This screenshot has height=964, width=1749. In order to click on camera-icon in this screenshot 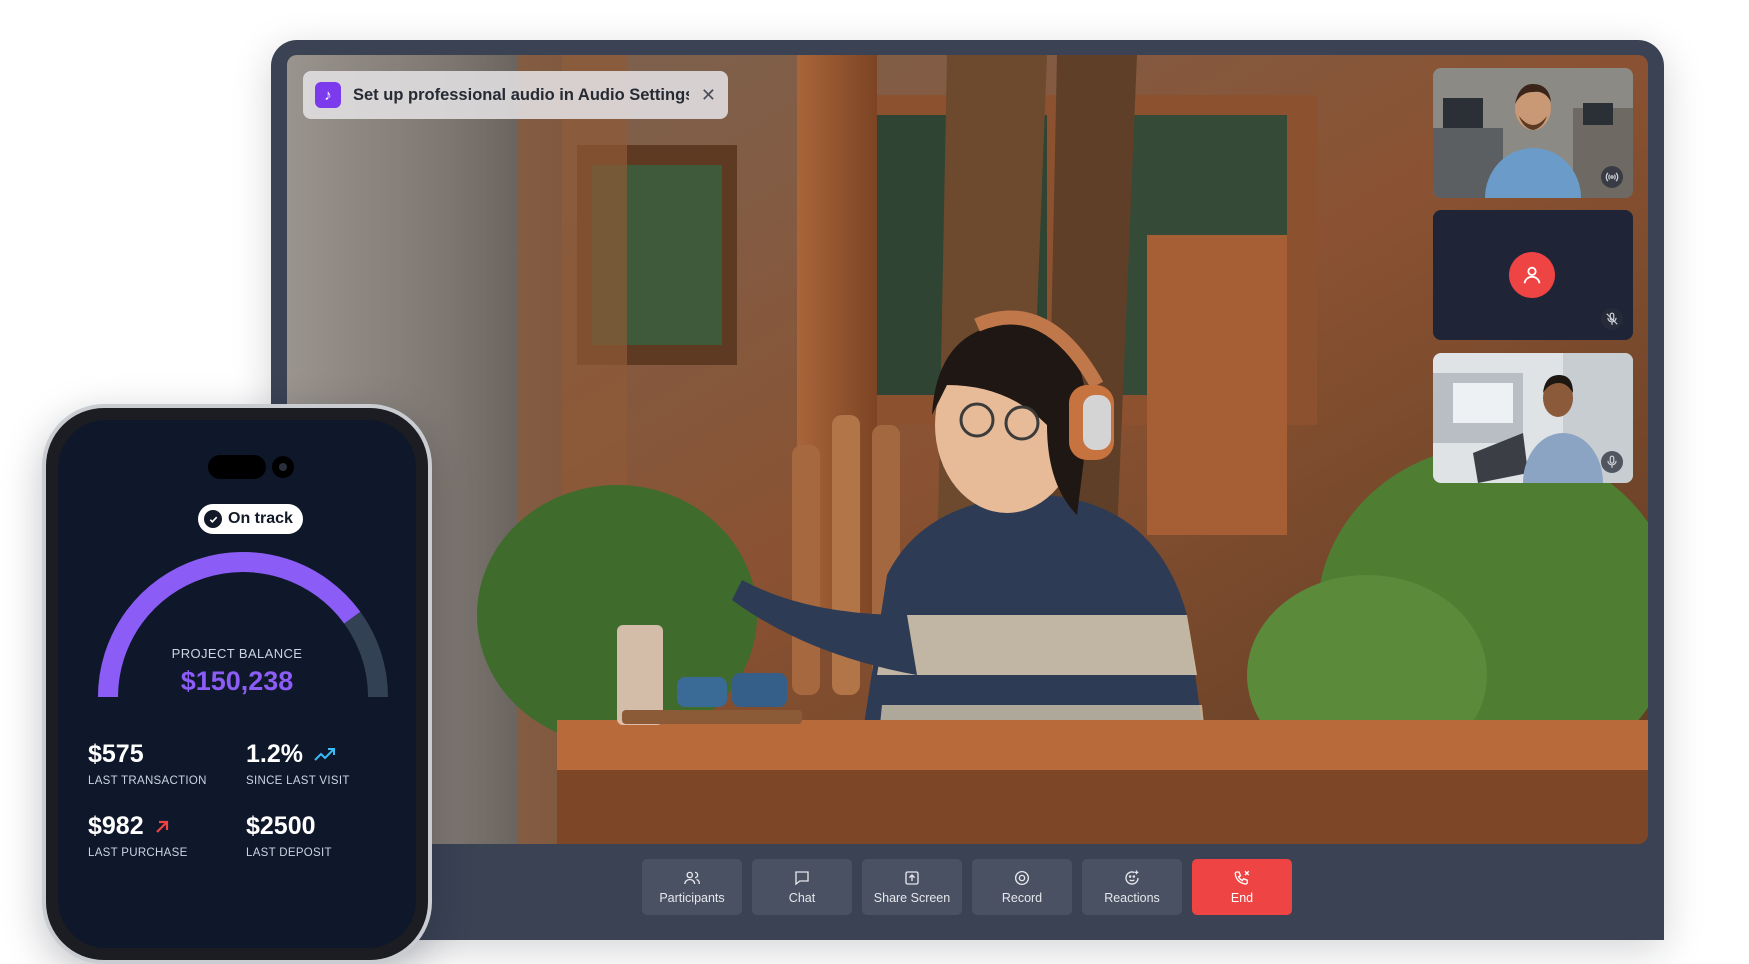, I will do `click(283, 467)`.